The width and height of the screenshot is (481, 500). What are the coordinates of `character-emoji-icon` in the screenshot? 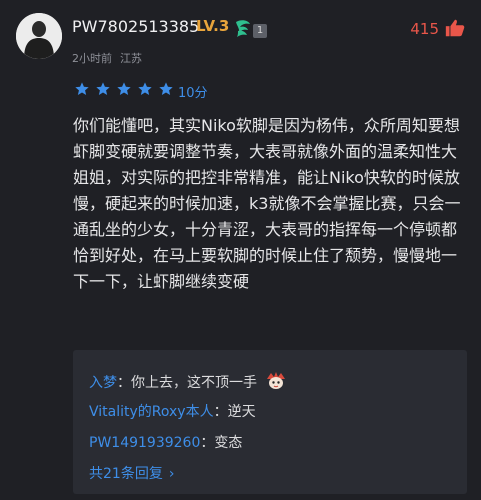 It's located at (276, 380).